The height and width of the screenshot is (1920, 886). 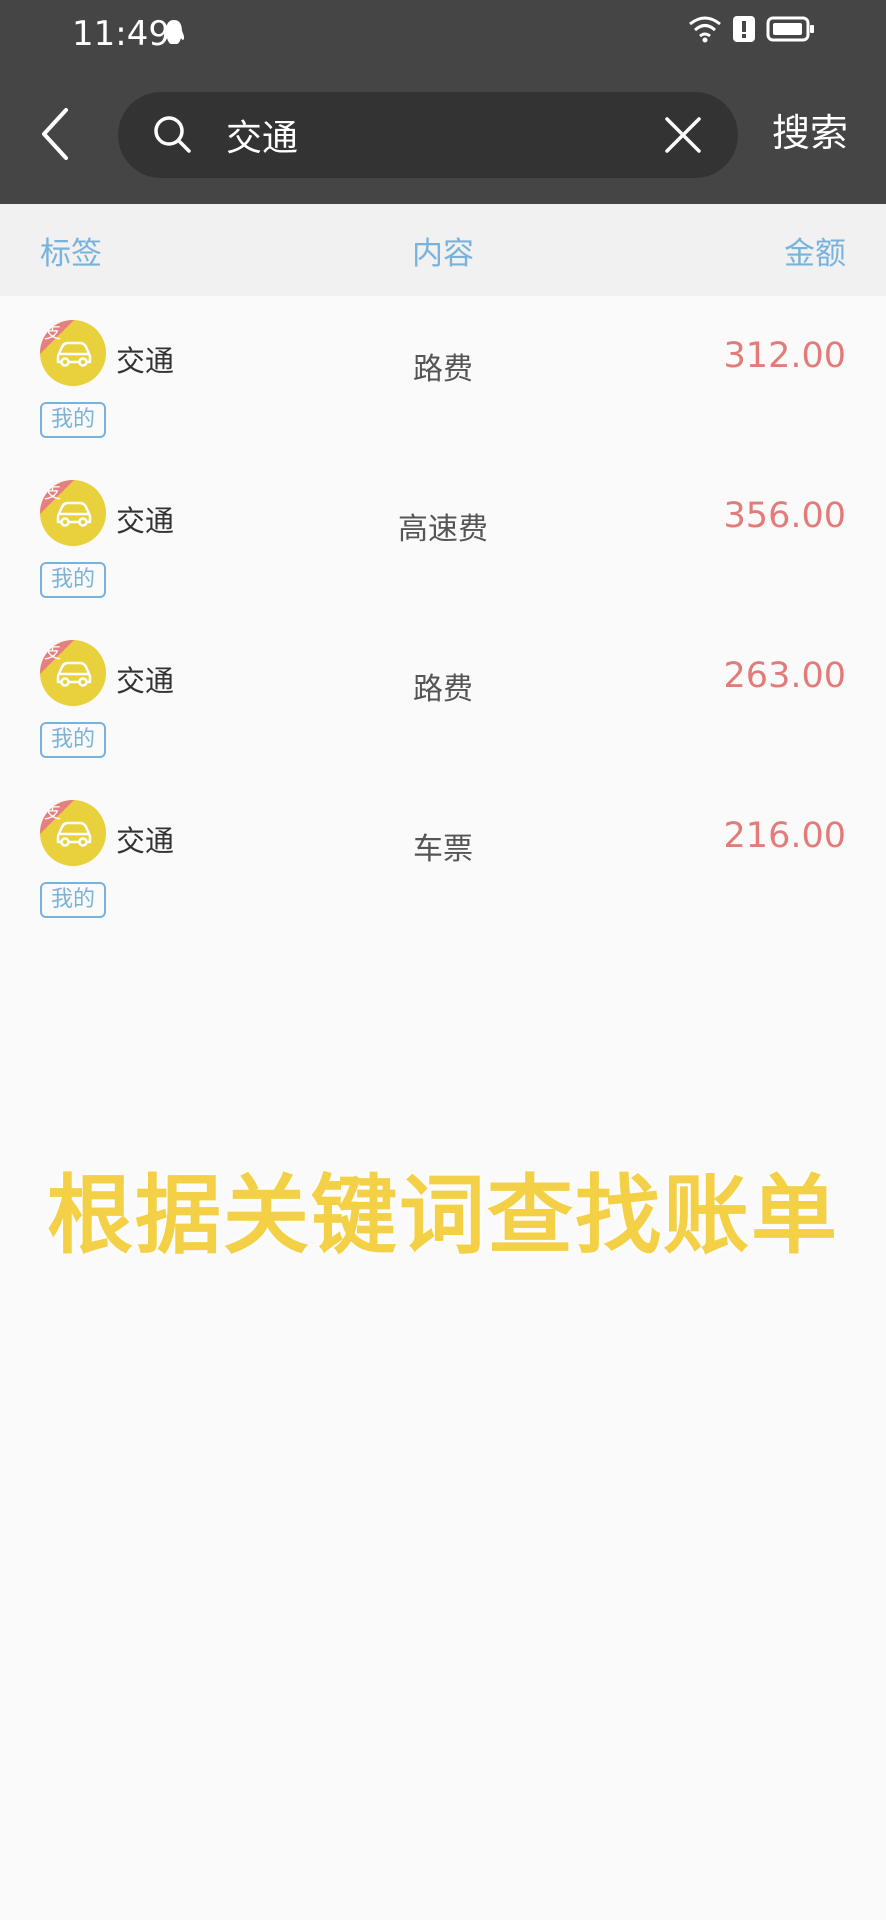 I want to click on top-bar: 11:49 搜索, so click(x=443, y=102).